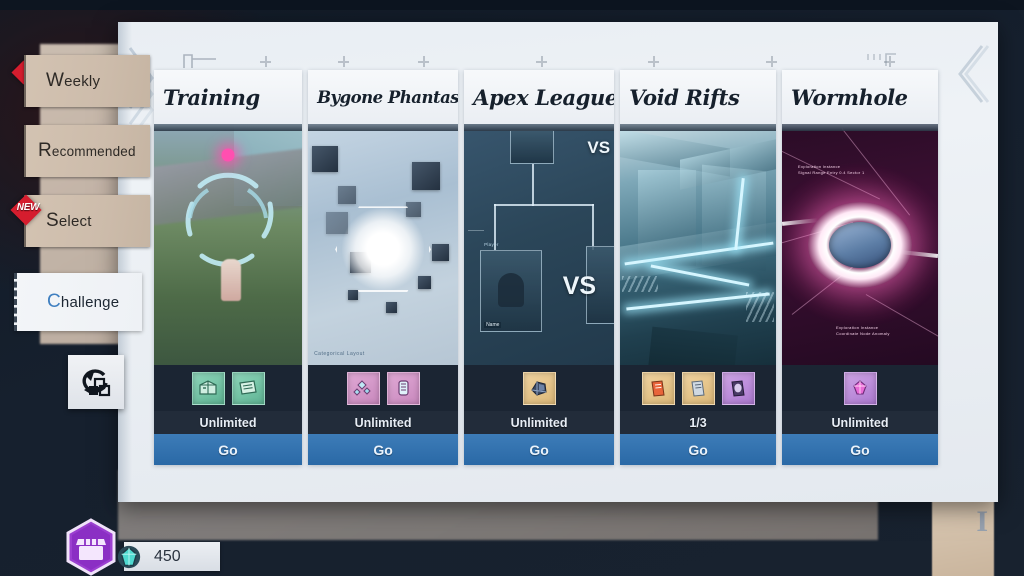 This screenshot has height=576, width=1024. What do you see at coordinates (698, 97) in the screenshot?
I see `card-title-void-rifts: Void Rifts` at bounding box center [698, 97].